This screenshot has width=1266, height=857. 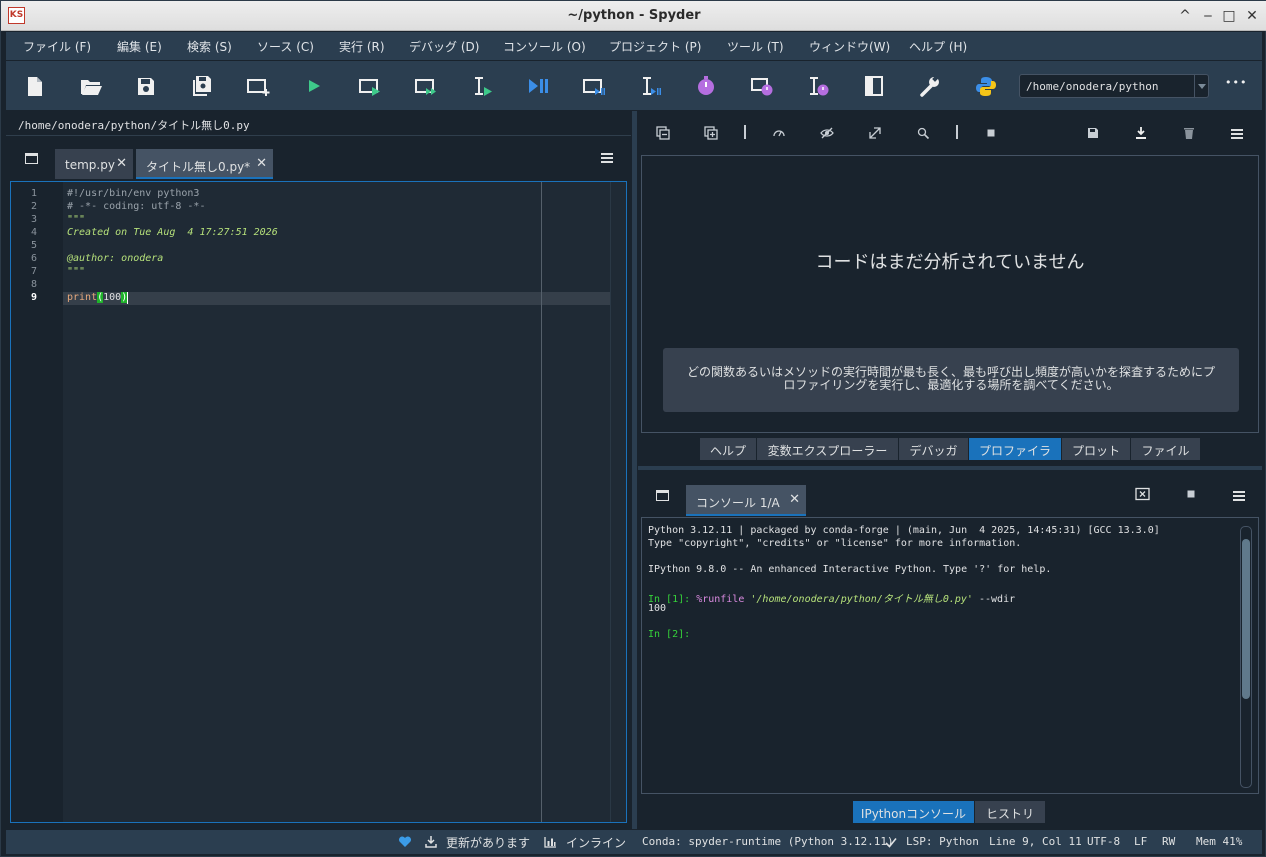 I want to click on profiler-empty-heading: コードはまだ分析されていません, so click(x=950, y=262).